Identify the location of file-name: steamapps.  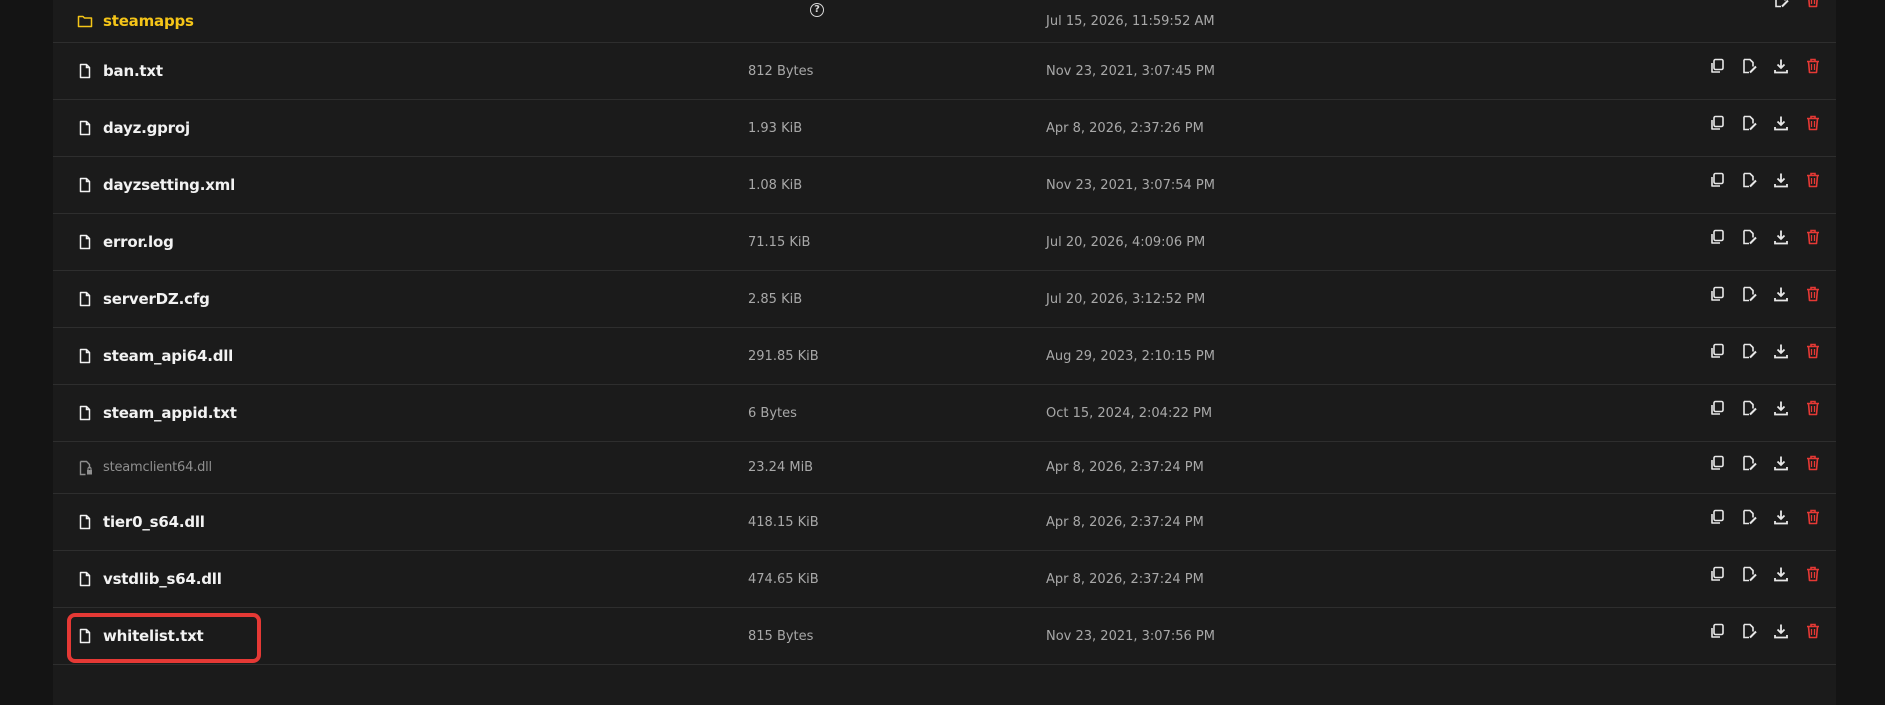
(148, 21).